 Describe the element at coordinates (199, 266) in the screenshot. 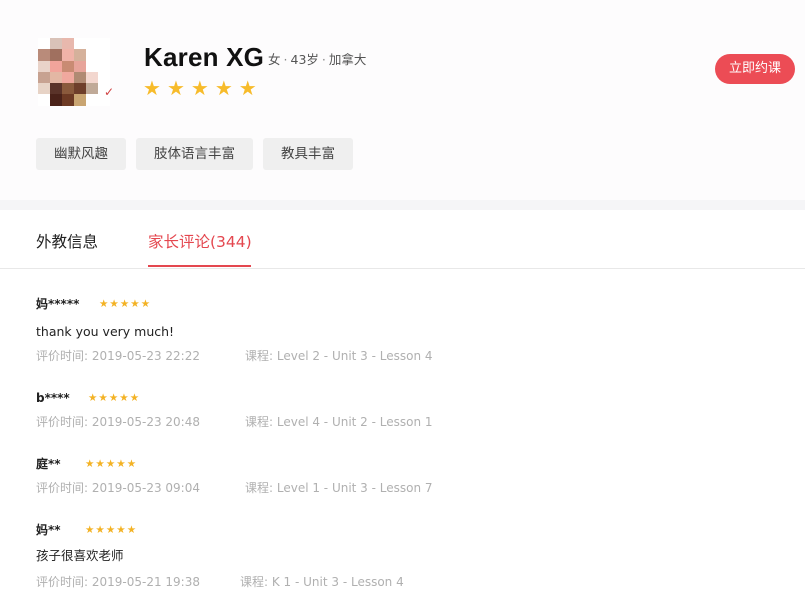

I see `active-tab-indicator` at that location.